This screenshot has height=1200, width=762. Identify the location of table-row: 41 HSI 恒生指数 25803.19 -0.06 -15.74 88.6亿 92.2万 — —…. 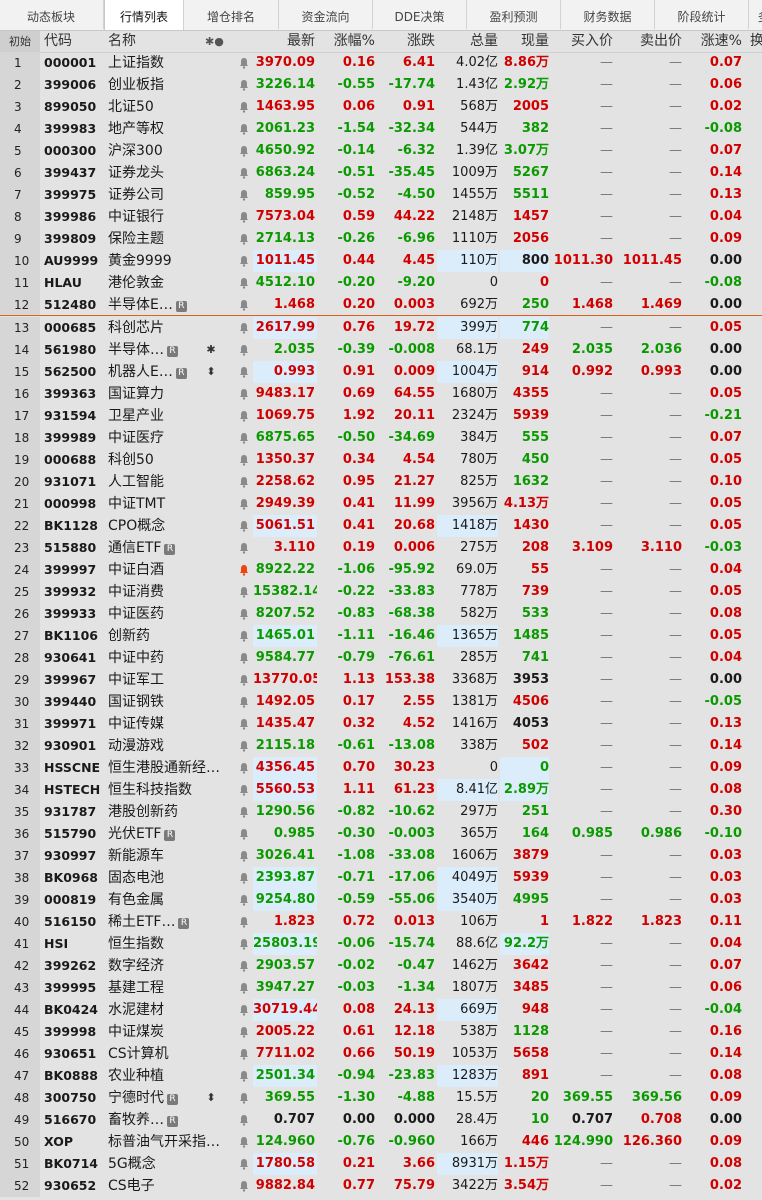
(381, 944).